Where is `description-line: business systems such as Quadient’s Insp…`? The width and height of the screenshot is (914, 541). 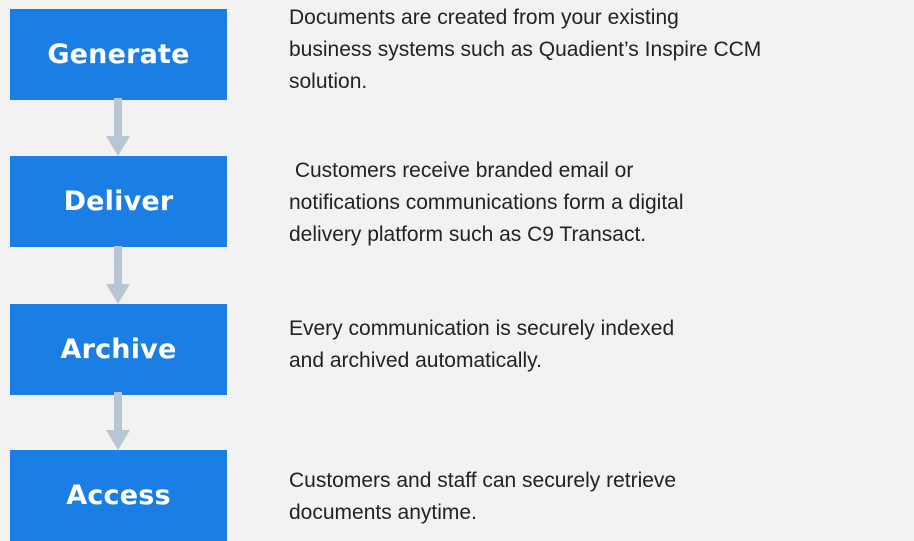 description-line: business systems such as Quadient’s Insp… is located at coordinates (525, 49).